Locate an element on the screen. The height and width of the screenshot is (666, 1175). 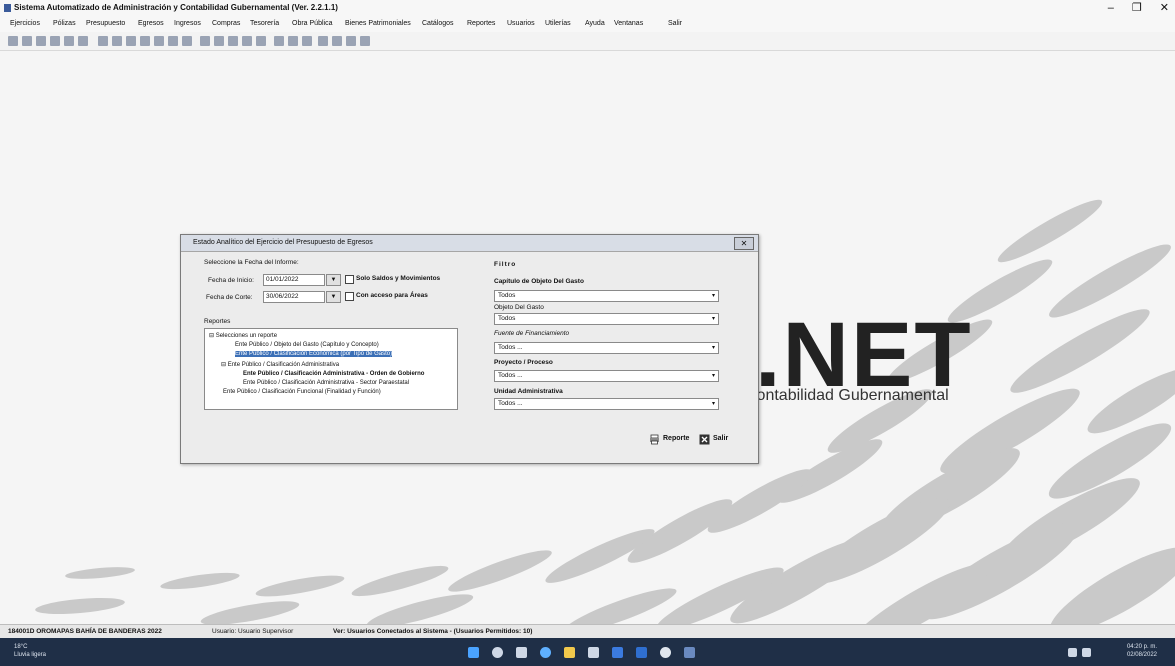
capitulo-select: Todos ▾ is located at coordinates (606, 296).